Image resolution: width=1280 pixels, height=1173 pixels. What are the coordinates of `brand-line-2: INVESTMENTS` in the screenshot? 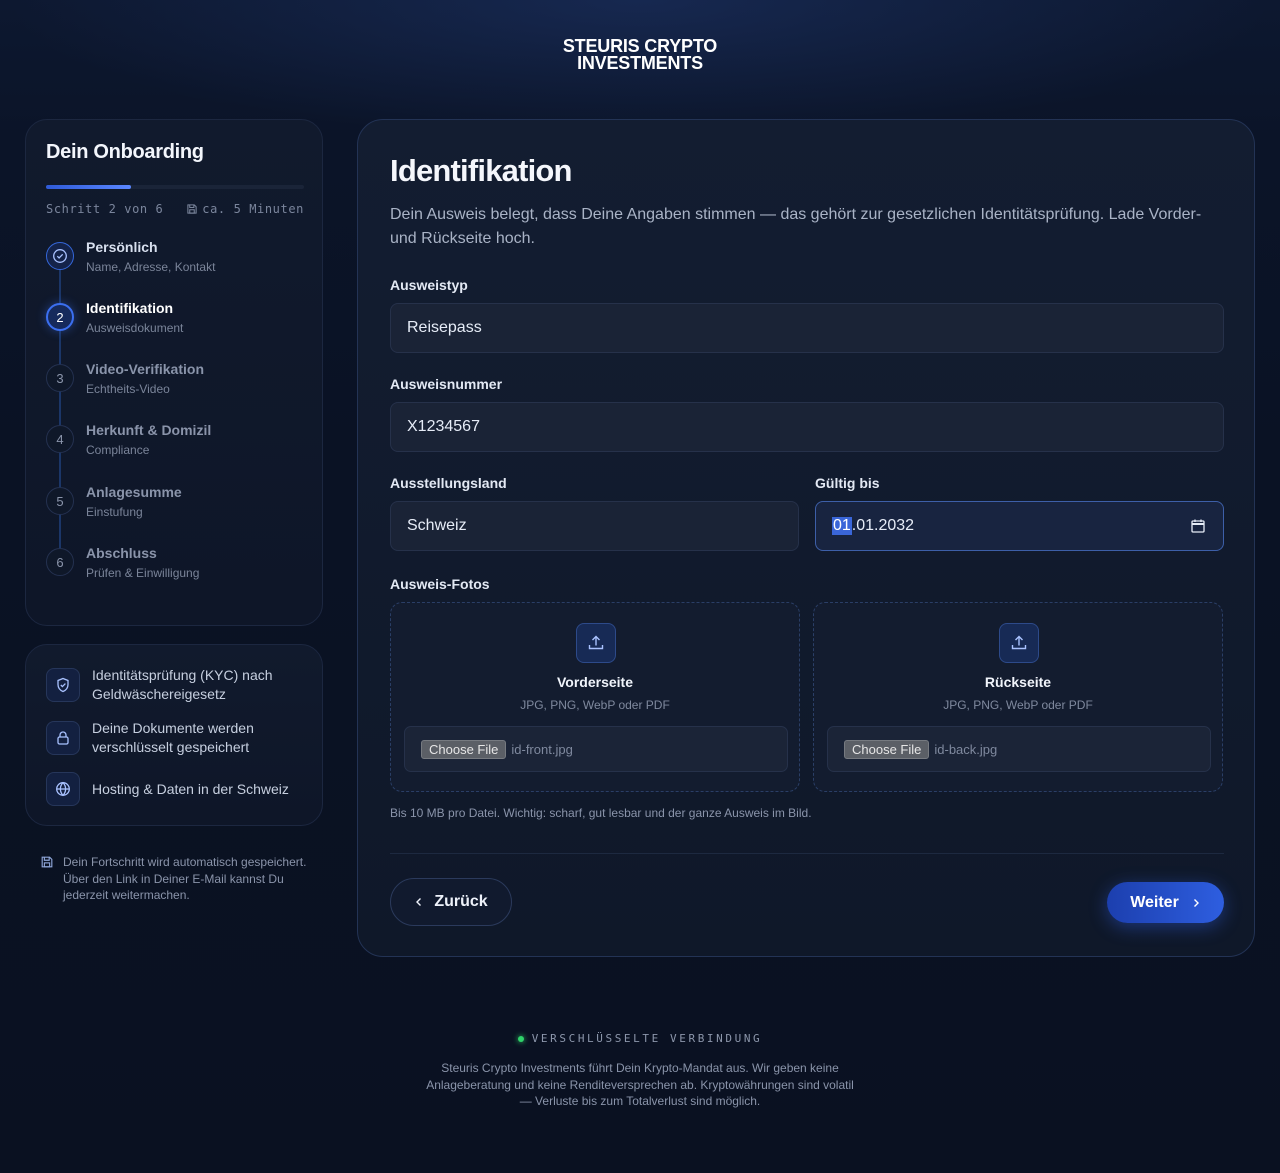 It's located at (640, 63).